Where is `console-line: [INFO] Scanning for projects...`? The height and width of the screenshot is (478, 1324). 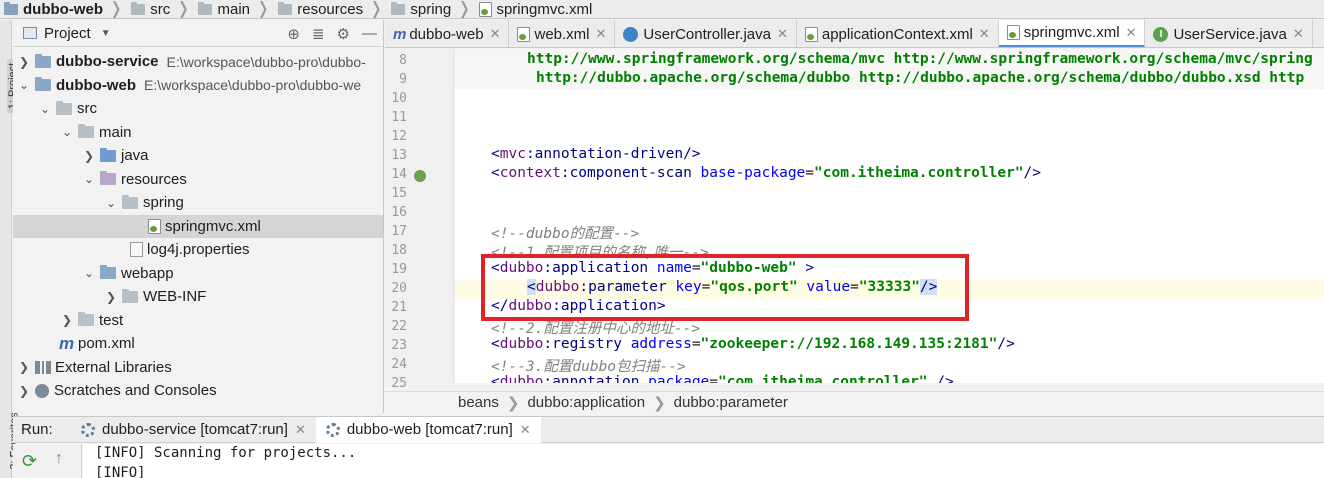 console-line: [INFO] Scanning for projects... is located at coordinates (226, 453).